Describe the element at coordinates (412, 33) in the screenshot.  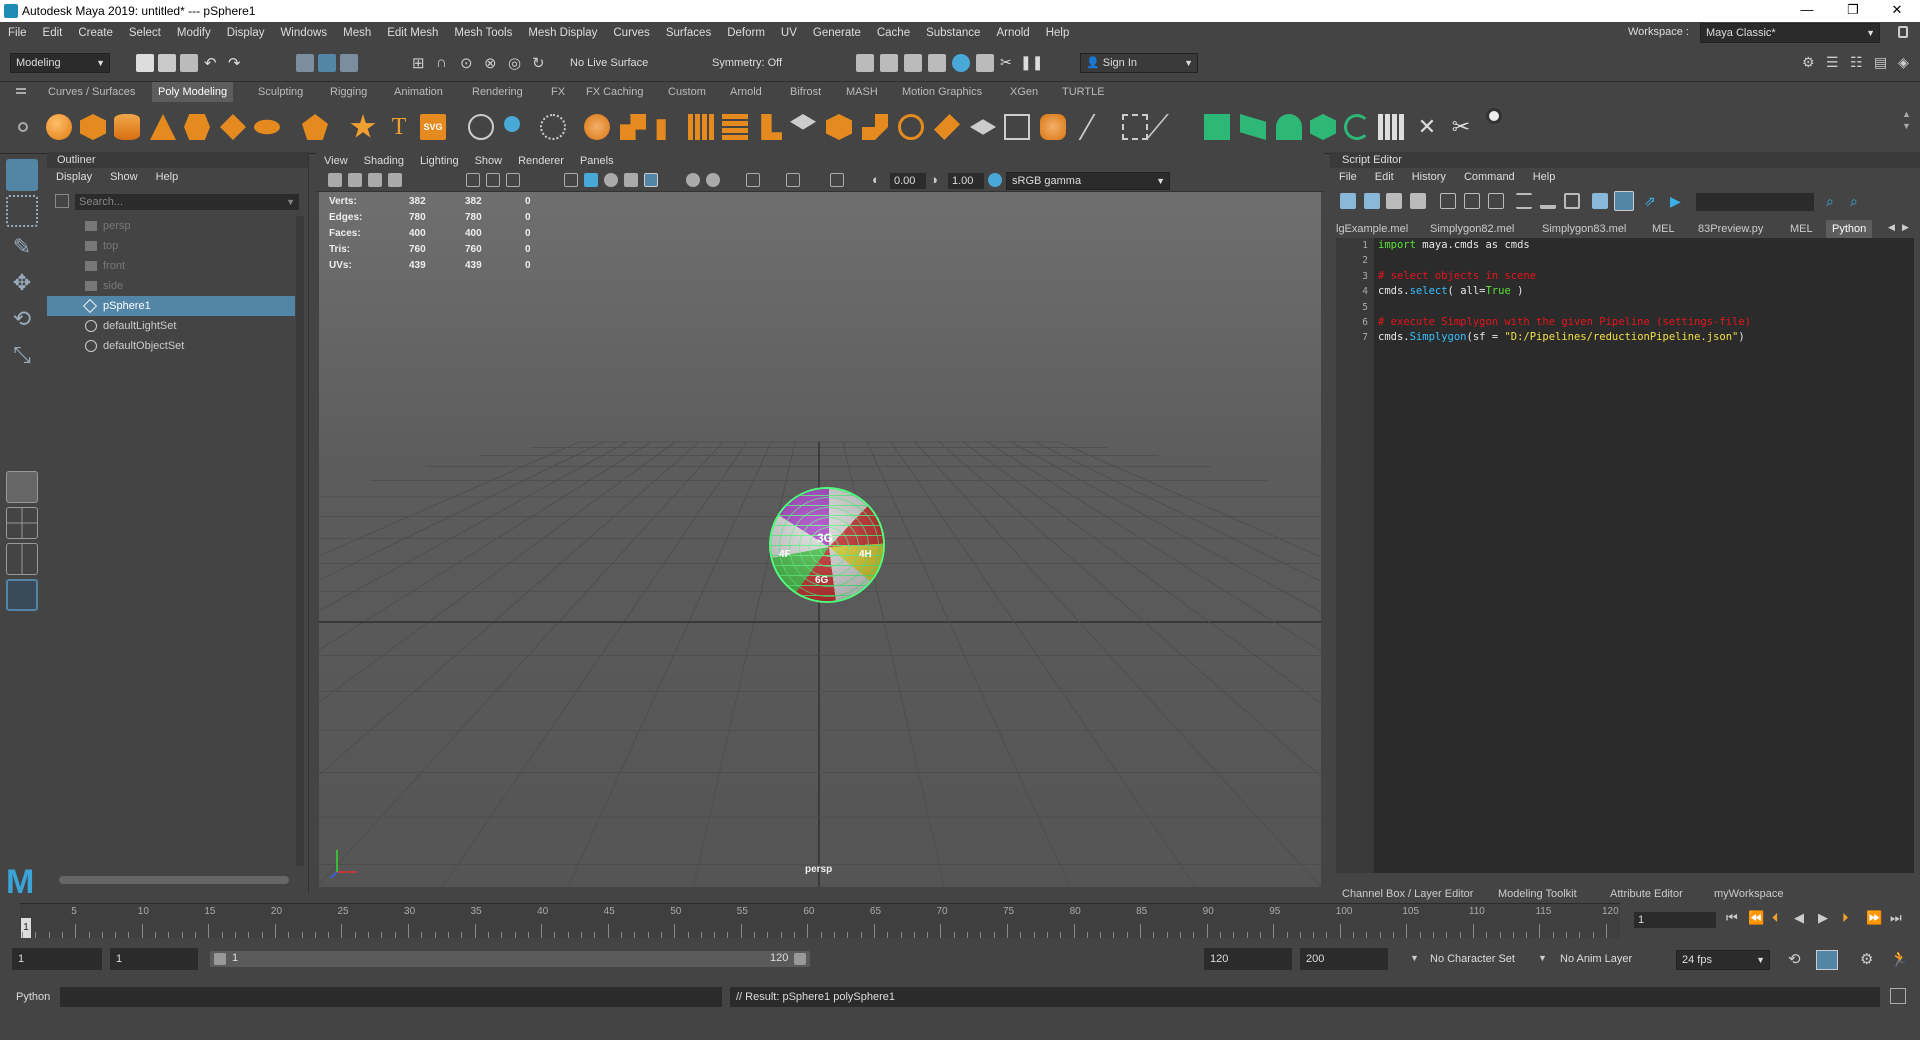
I see `menu-edit-mesh: Edit Mesh` at that location.